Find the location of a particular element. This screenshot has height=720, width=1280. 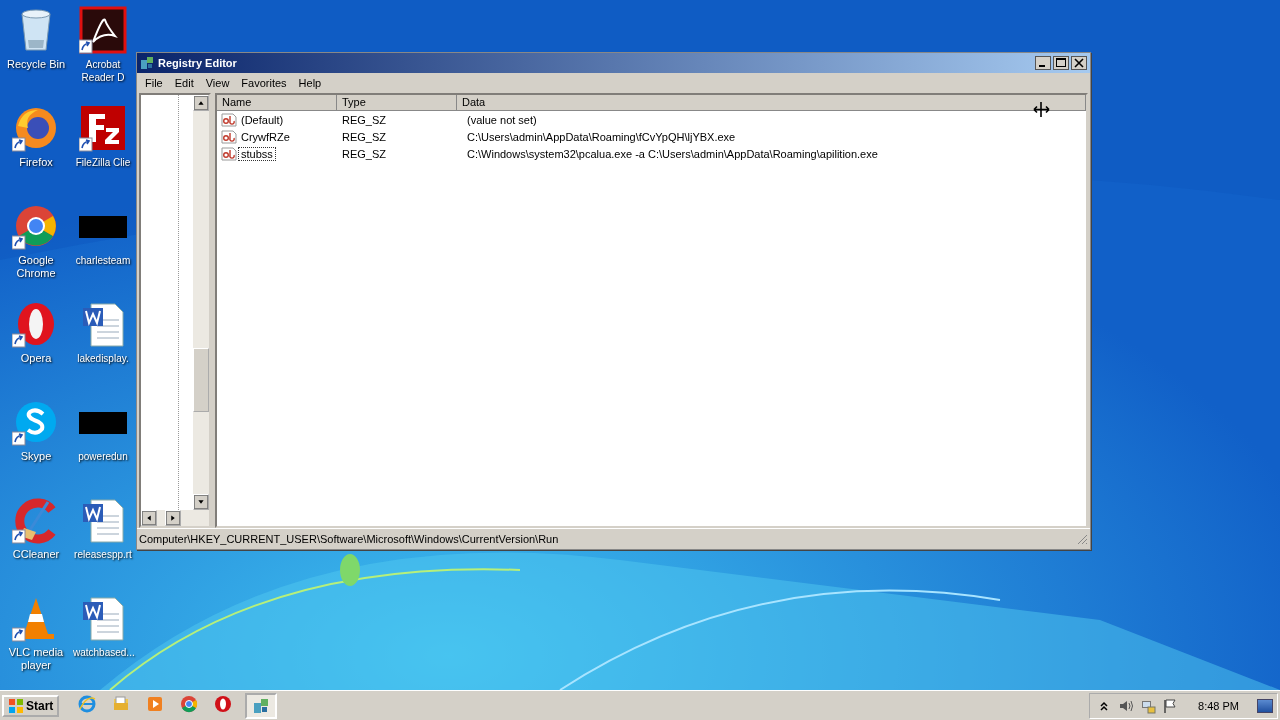

chrome-icon is located at coordinates (189, 703).